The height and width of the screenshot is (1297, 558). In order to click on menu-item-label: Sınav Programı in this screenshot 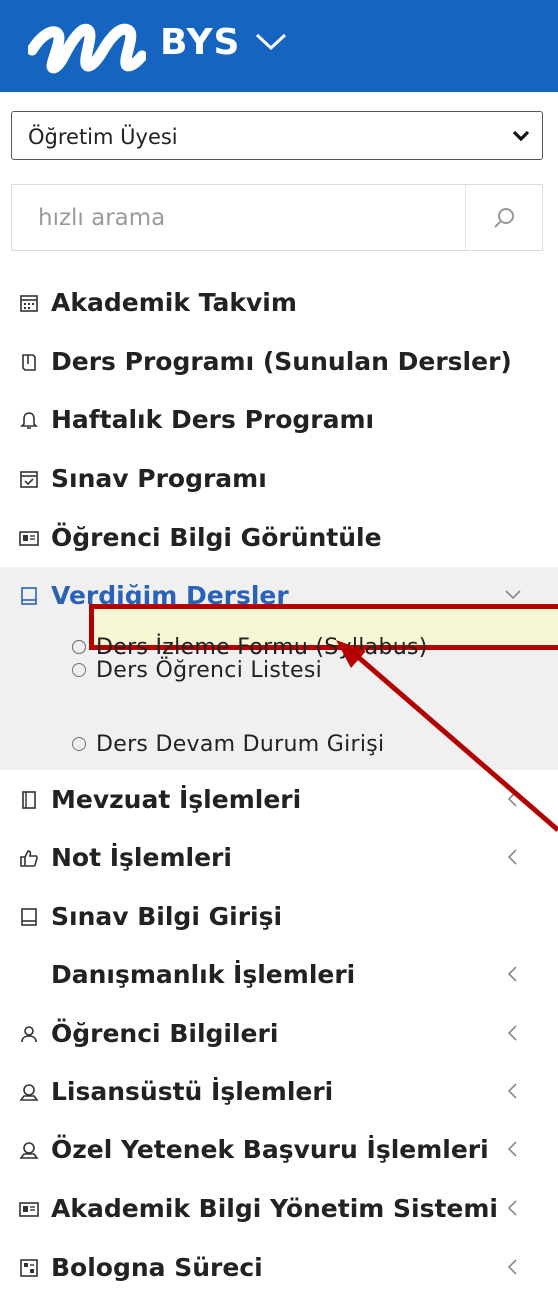, I will do `click(159, 478)`.